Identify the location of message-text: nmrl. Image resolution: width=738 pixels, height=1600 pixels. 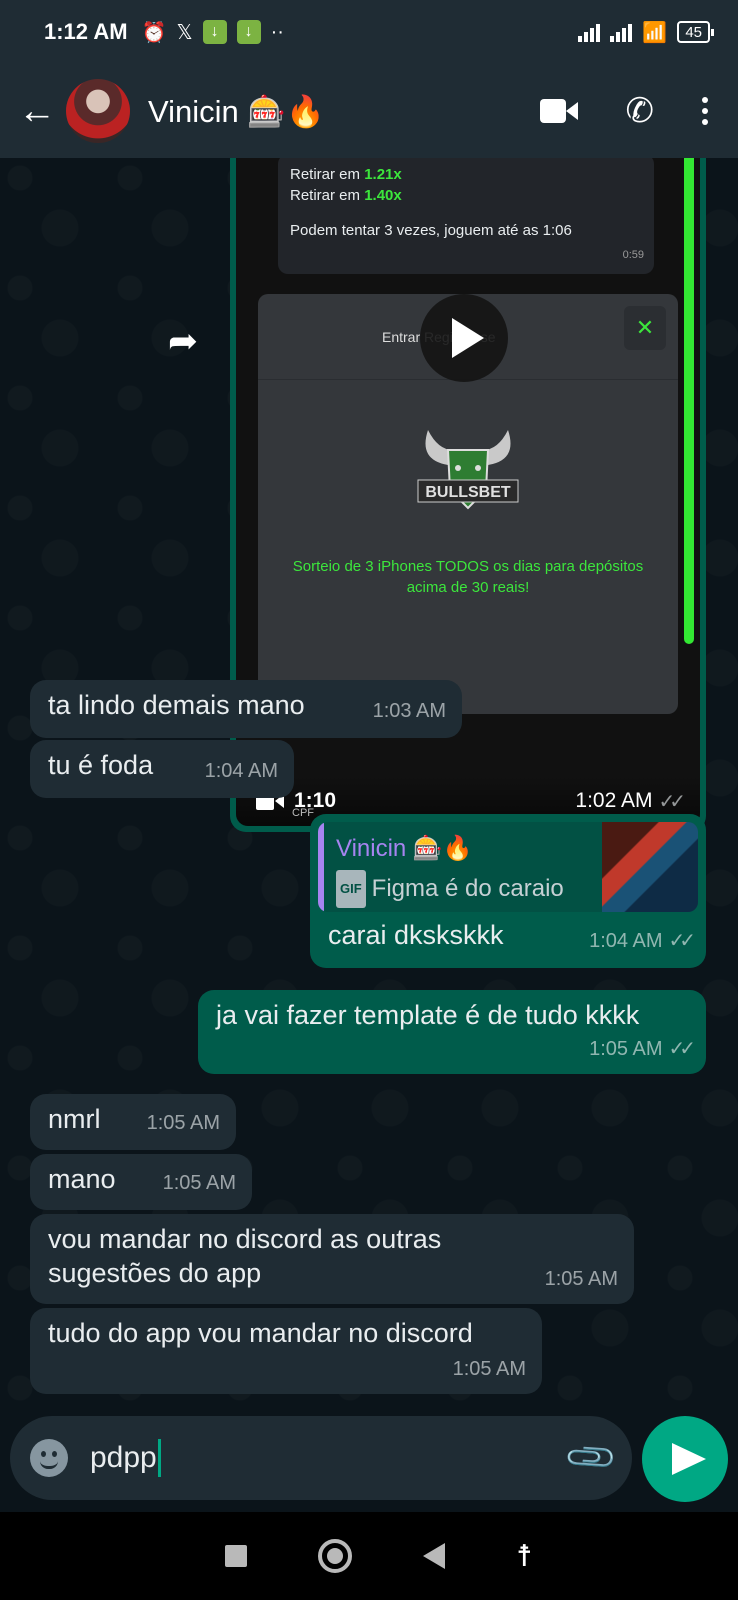
(74, 1119).